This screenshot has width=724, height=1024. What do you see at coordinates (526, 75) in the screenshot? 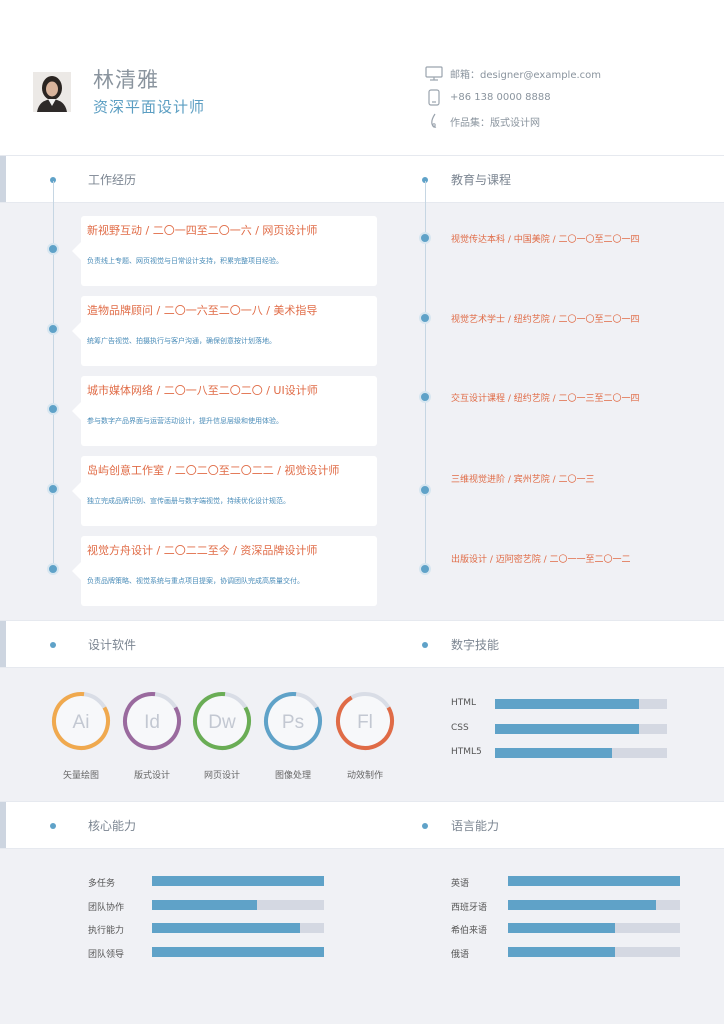
I see `contact-email-text: 邮箱：designer@example.com` at bounding box center [526, 75].